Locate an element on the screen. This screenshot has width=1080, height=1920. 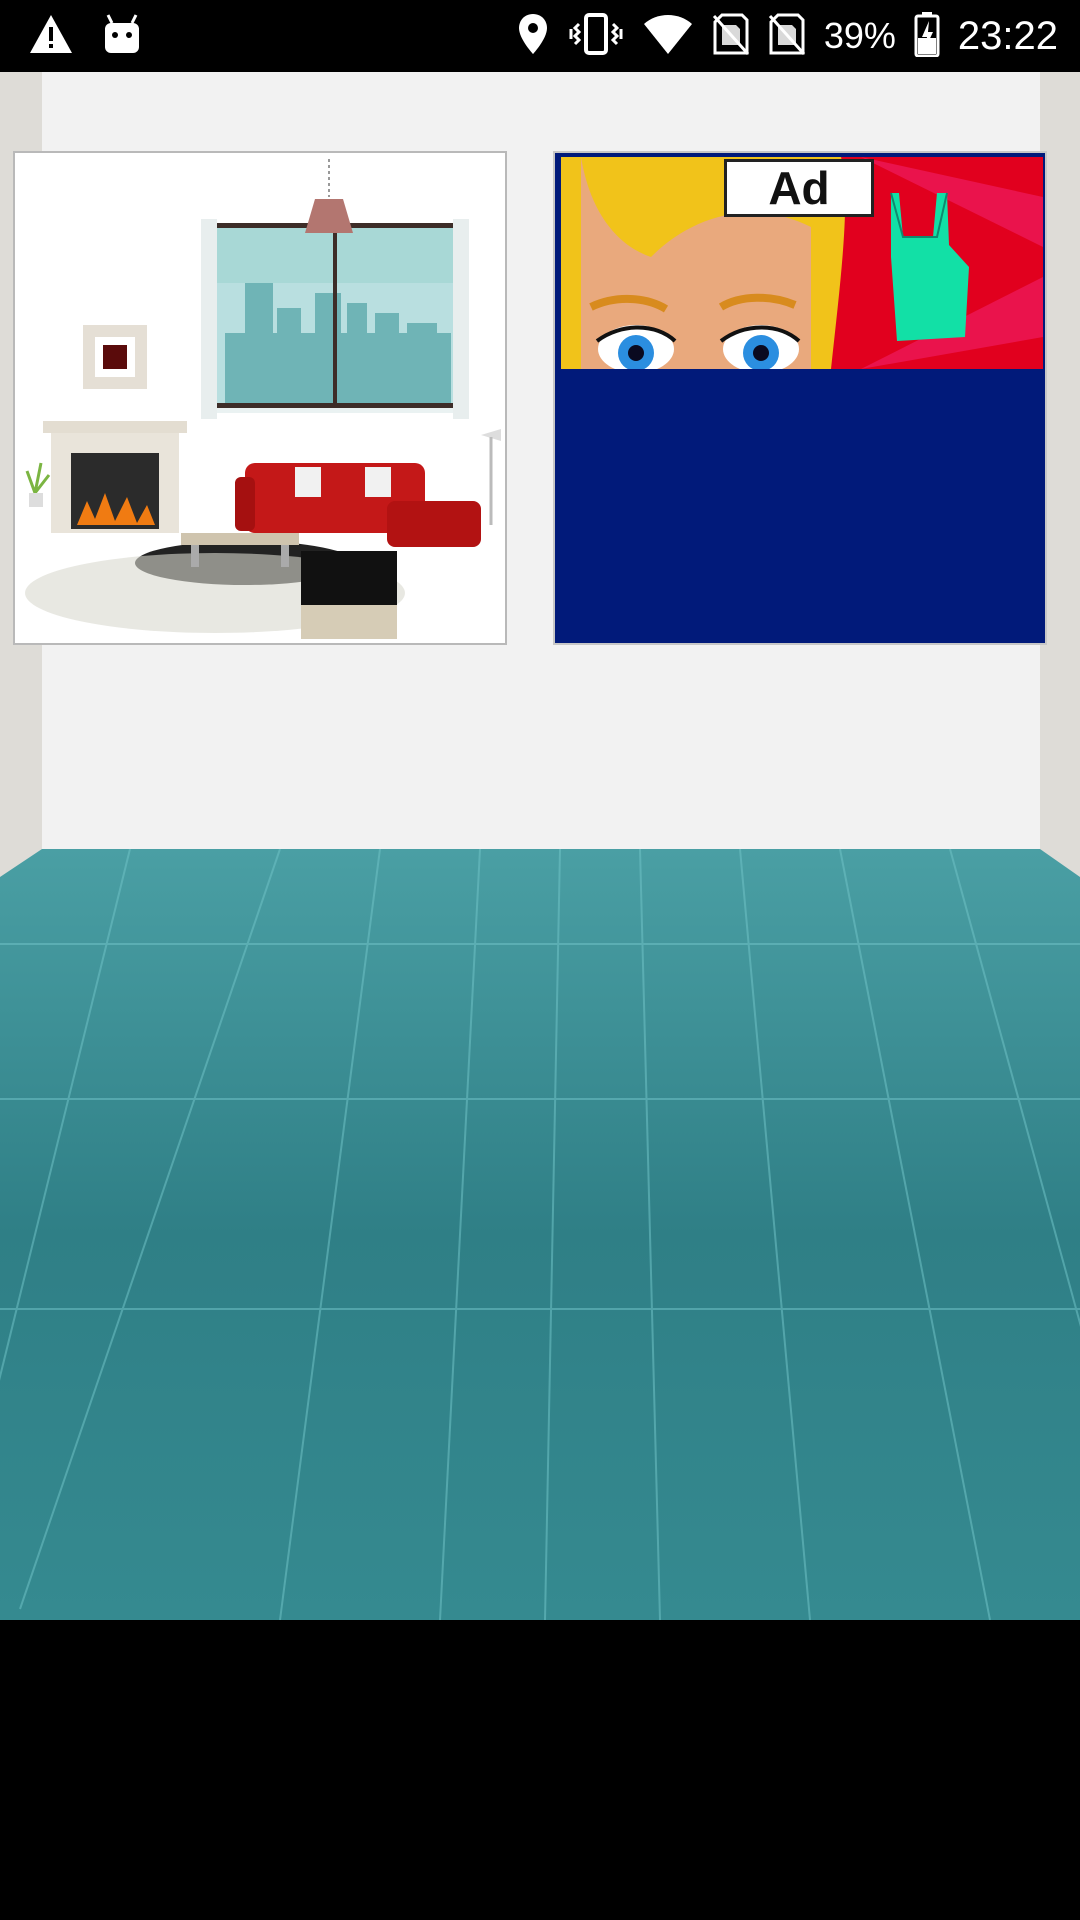
status-bar: 39% 23:22 is located at coordinates (540, 36).